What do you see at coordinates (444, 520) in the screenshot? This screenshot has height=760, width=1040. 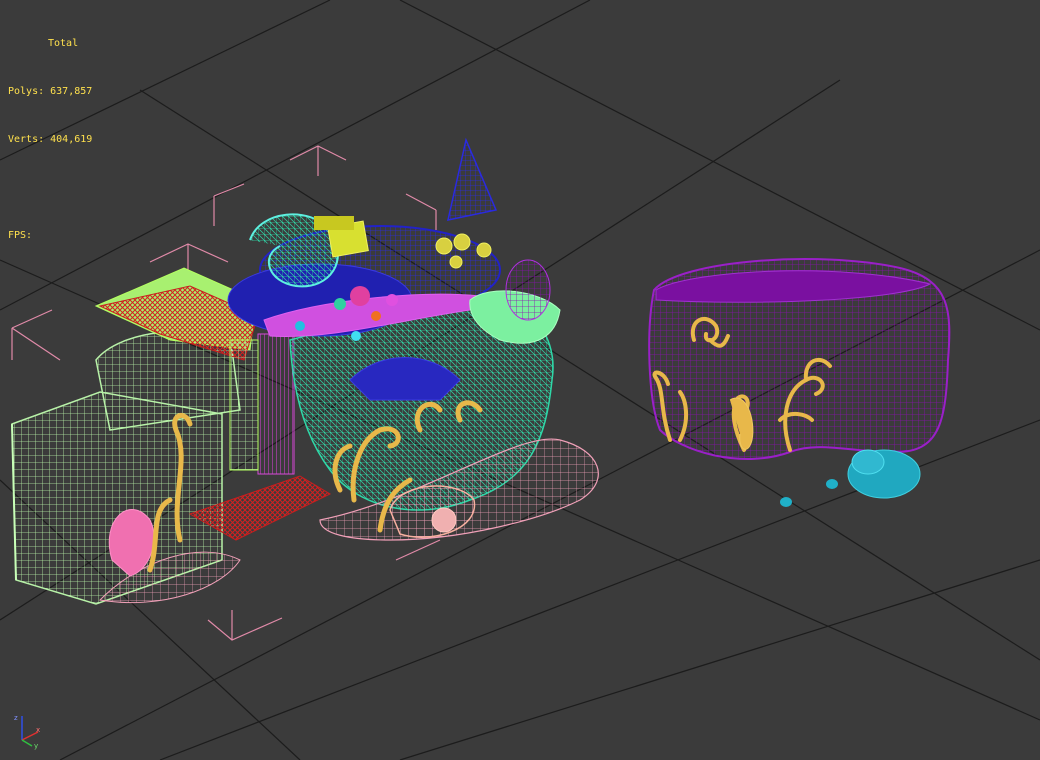 I see `pink-pebble` at bounding box center [444, 520].